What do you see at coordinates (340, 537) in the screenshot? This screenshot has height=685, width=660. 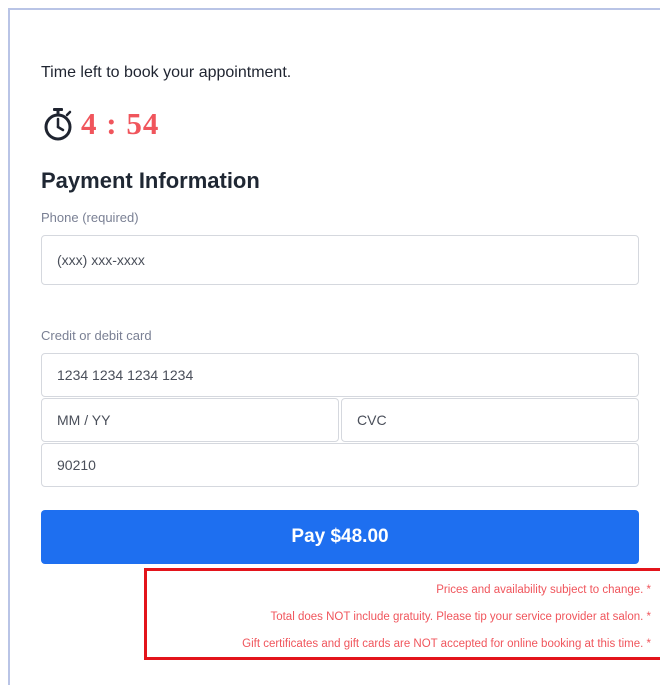 I see `pay-button: Pay $48.00` at bounding box center [340, 537].